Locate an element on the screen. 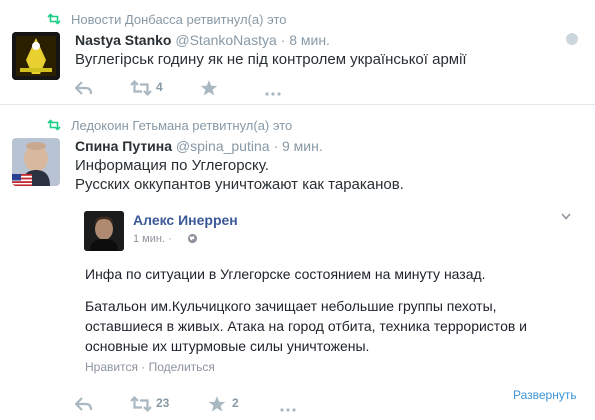 The height and width of the screenshot is (420, 595). chevron-down-icon is located at coordinates (566, 216).